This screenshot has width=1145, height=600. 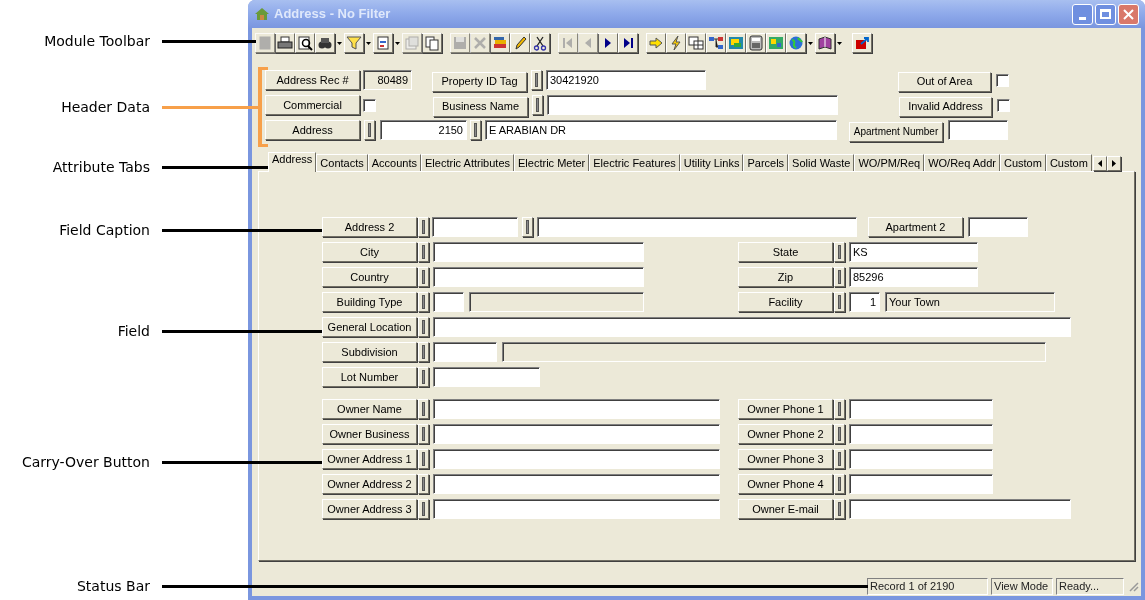 I want to click on caption-button: Owner E-mail, so click(x=785, y=509).